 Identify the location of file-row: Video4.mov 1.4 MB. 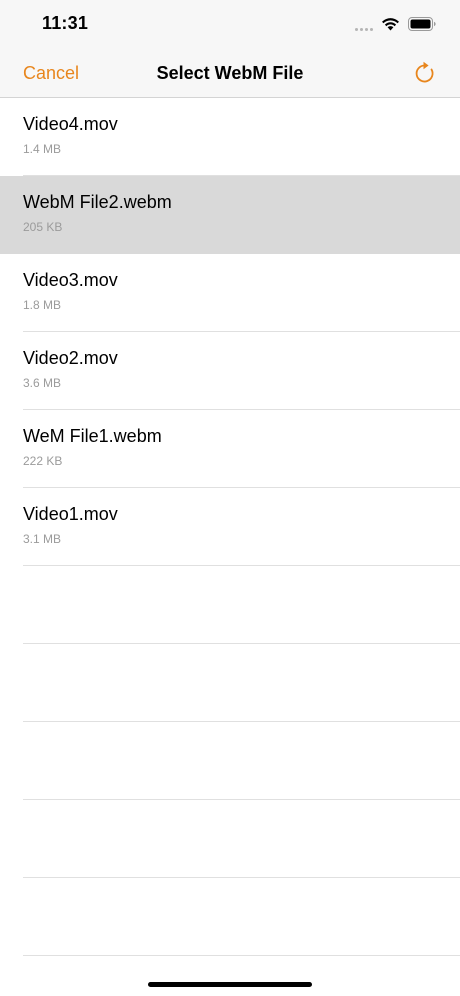
(230, 137).